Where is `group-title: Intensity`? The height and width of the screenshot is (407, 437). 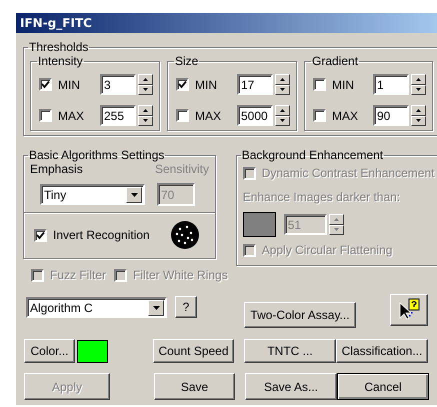 group-title: Intensity is located at coordinates (60, 61).